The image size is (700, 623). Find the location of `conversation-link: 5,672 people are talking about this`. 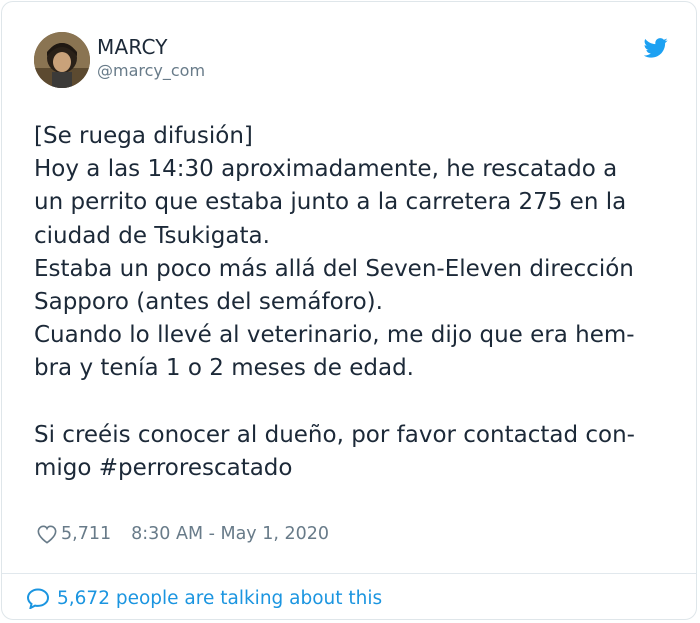

conversation-link: 5,672 people are talking about this is located at coordinates (204, 598).